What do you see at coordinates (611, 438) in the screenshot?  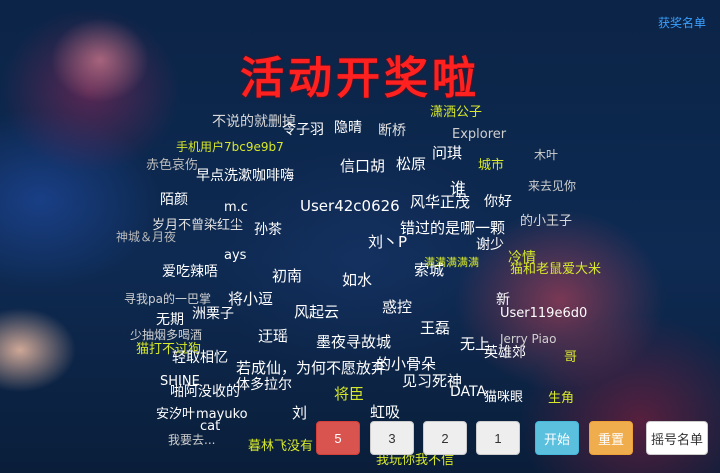 I see `reset-button: 重置` at bounding box center [611, 438].